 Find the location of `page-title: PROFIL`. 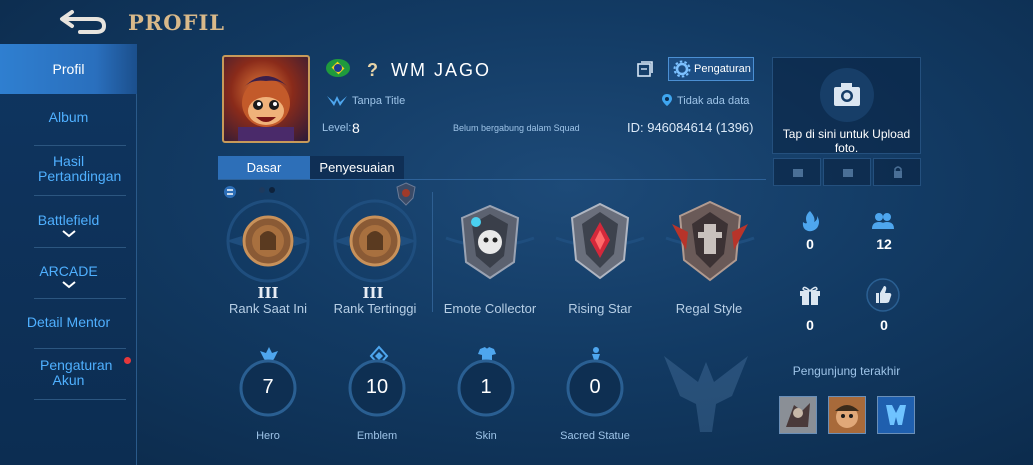

page-title: PROFIL is located at coordinates (177, 22).